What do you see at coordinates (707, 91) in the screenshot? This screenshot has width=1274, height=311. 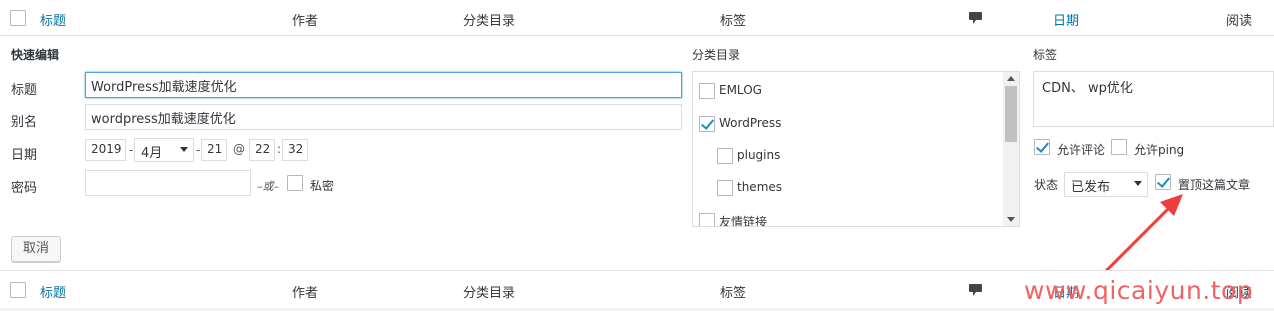 I see `category-checkbox-emlog` at bounding box center [707, 91].